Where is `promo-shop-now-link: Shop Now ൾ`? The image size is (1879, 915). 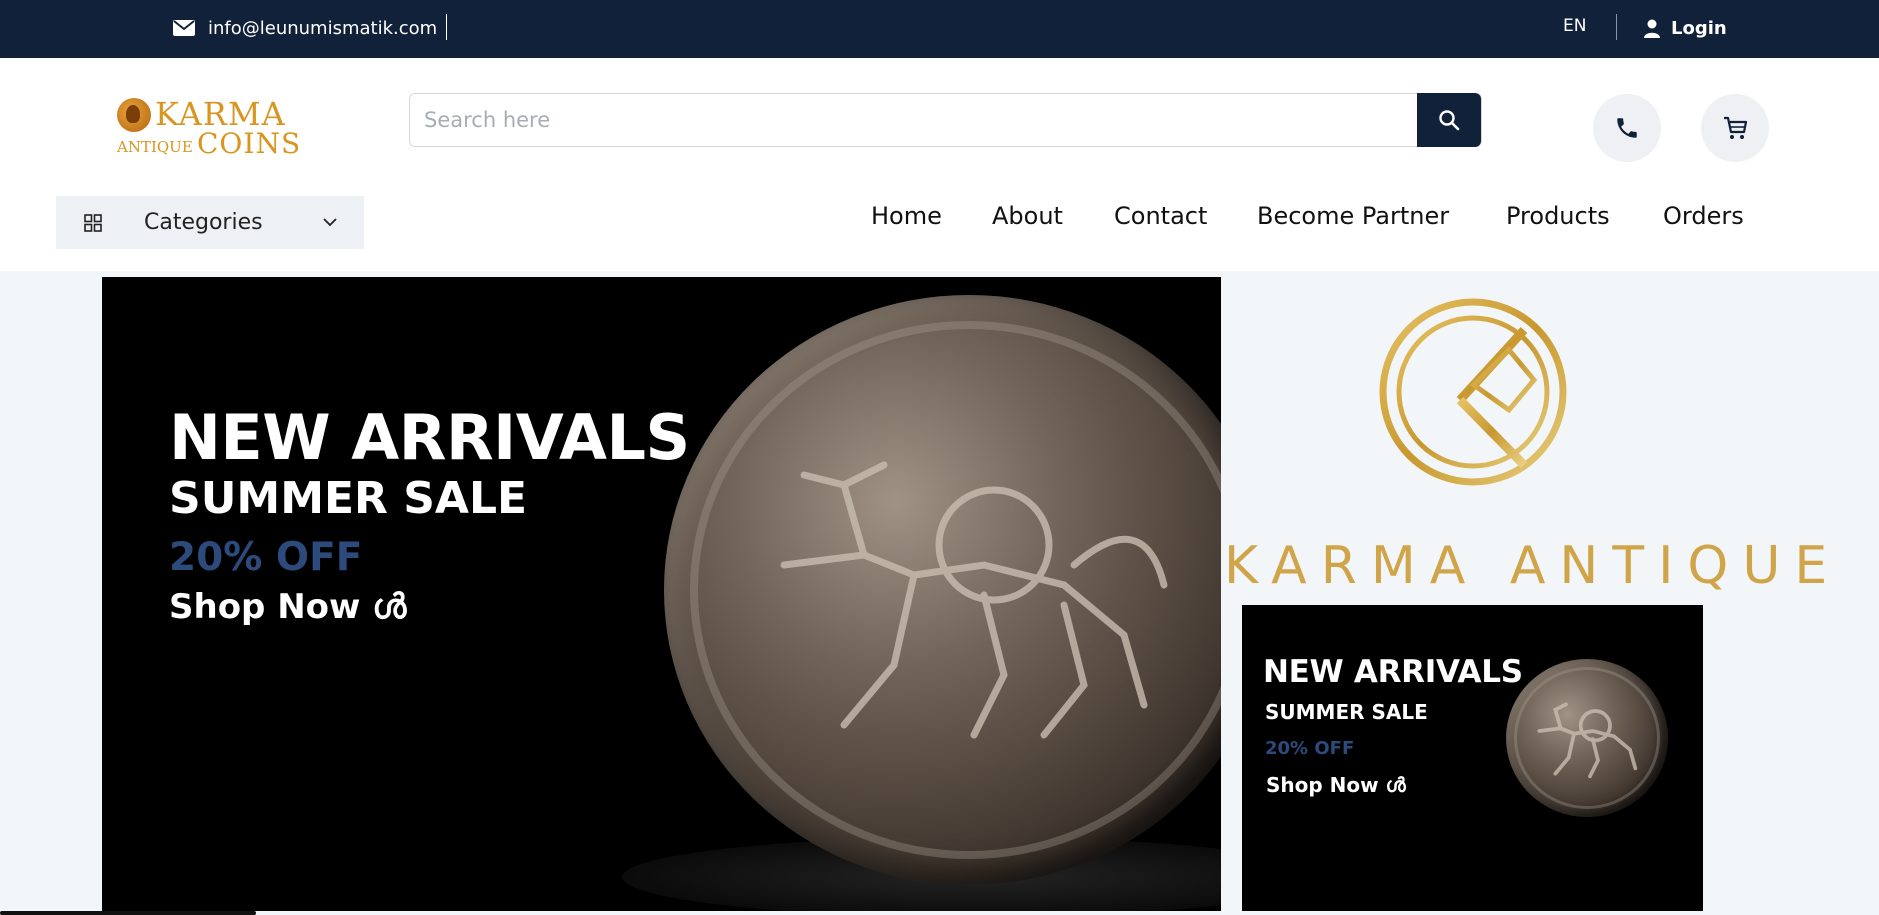 promo-shop-now-link: Shop Now ൾ is located at coordinates (1336, 785).